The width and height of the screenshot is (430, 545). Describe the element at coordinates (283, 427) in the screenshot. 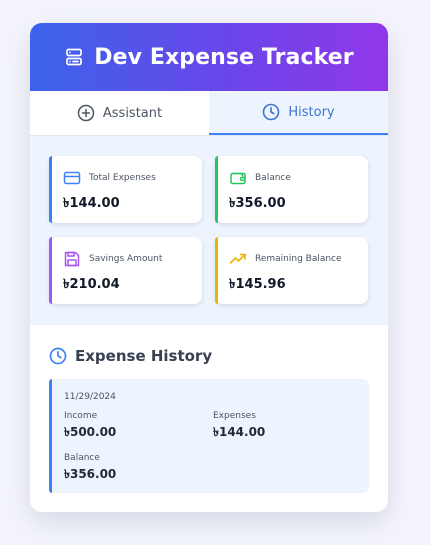

I see `entry-expenses: Expenses ৳144.00` at that location.